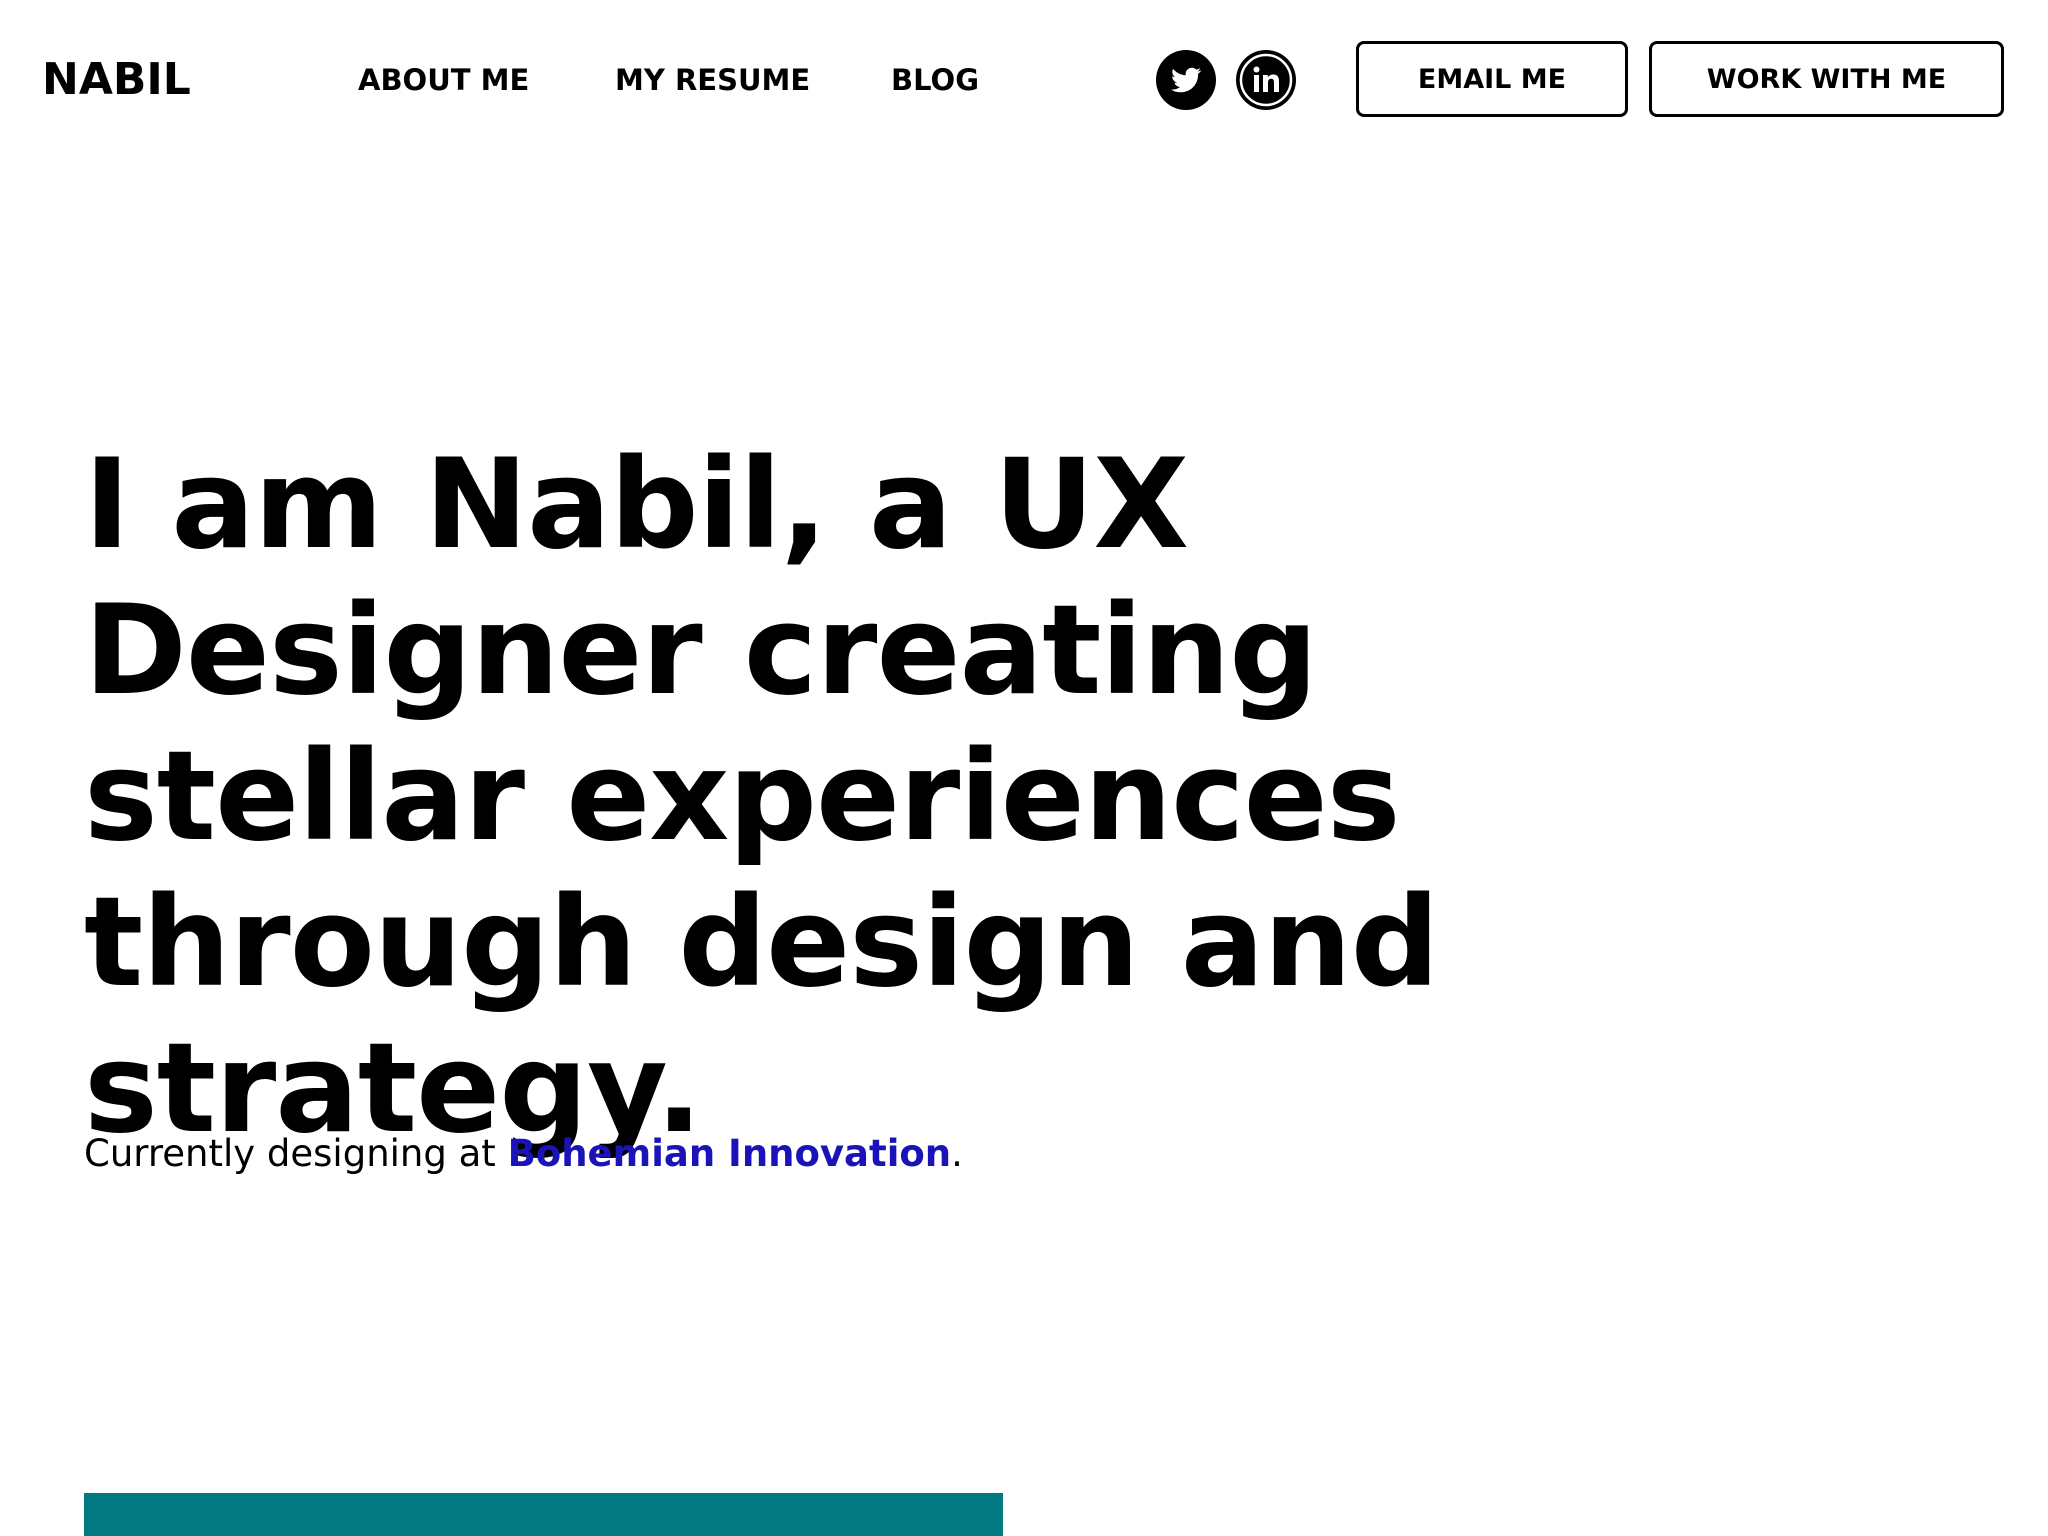 This screenshot has width=2048, height=1536. Describe the element at coordinates (1492, 79) in the screenshot. I see `email-me-button: EMAIL ME` at that location.